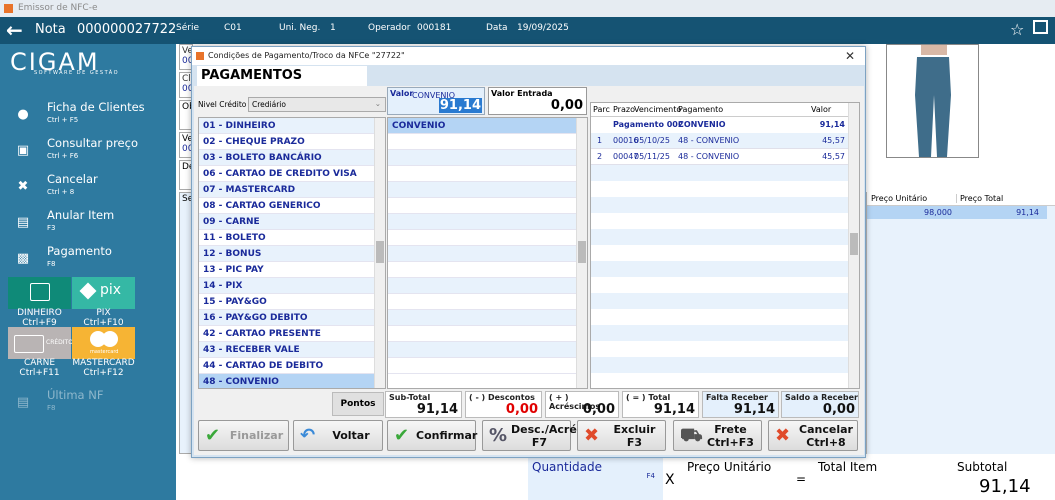 The image size is (1055, 500). Describe the element at coordinates (717, 435) in the screenshot. I see `frete-button: ⛟ Frete Ctrl+F3` at that location.